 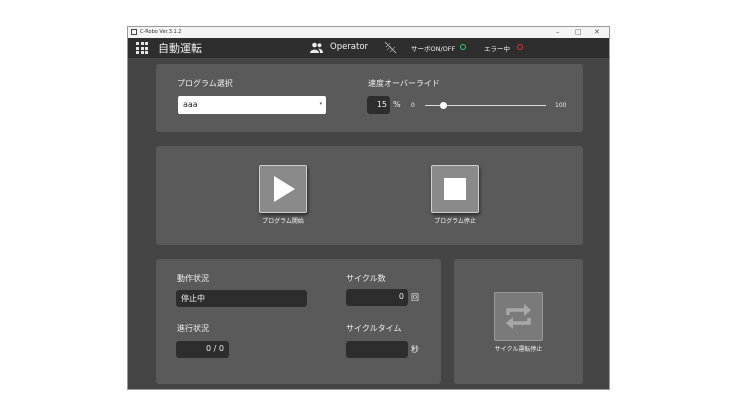 I want to click on program-select: aaa ▾, so click(x=252, y=105).